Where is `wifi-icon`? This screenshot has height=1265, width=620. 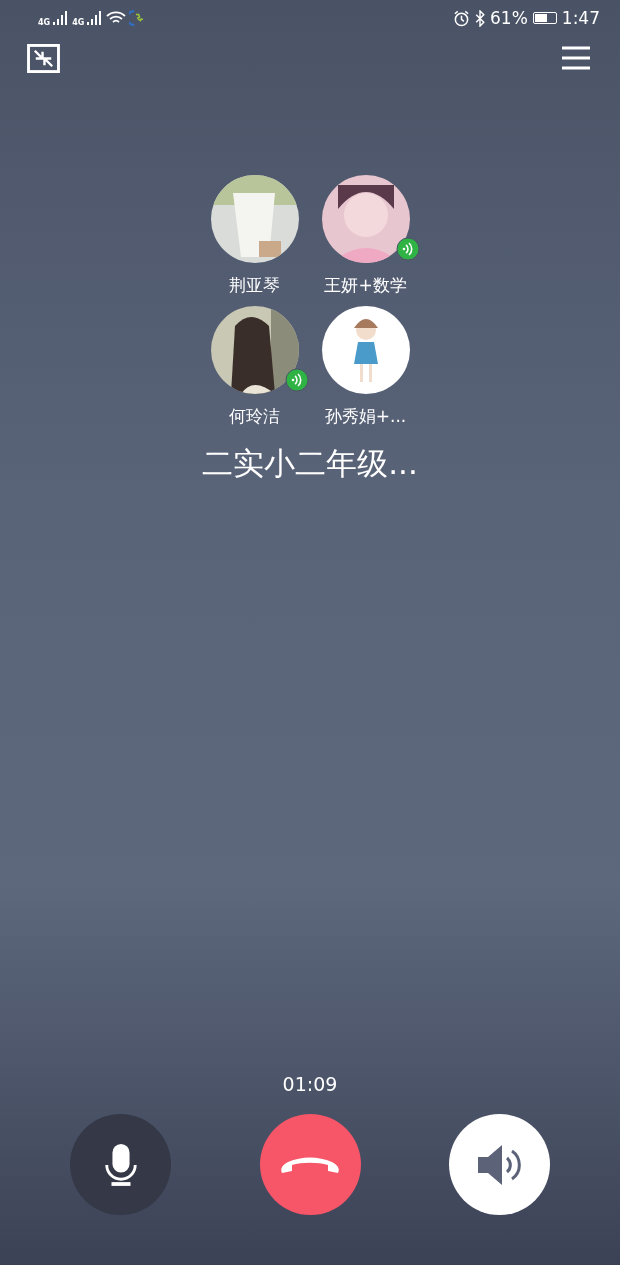
wifi-icon is located at coordinates (116, 18).